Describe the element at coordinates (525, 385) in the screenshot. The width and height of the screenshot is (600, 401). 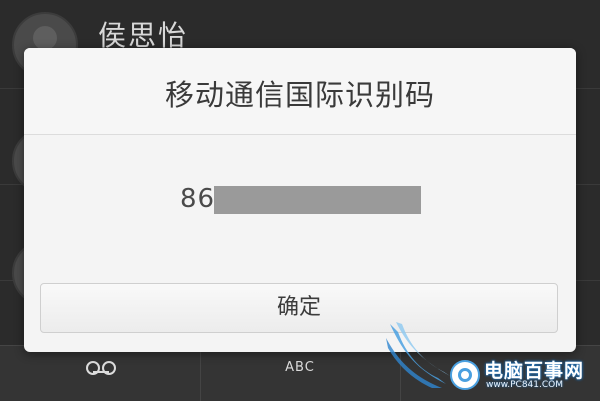
I see `watermark-url: www.PC841.COM` at that location.